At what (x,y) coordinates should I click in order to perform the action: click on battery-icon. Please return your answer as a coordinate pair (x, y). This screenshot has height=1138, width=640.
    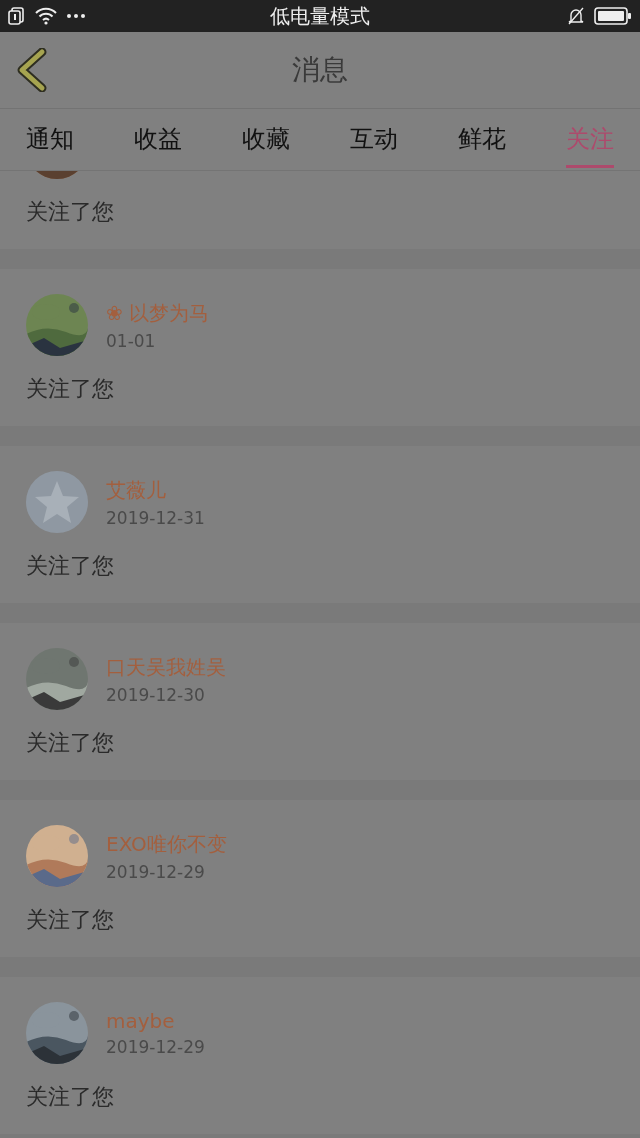
    Looking at the image, I should click on (613, 16).